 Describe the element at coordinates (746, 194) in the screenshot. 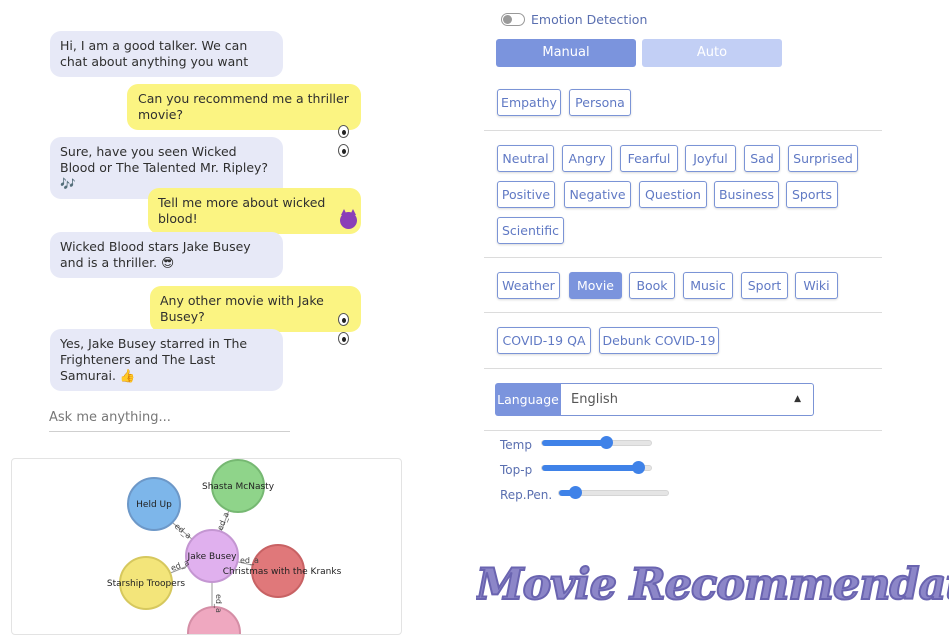

I see `emotion-business-button: Business` at that location.